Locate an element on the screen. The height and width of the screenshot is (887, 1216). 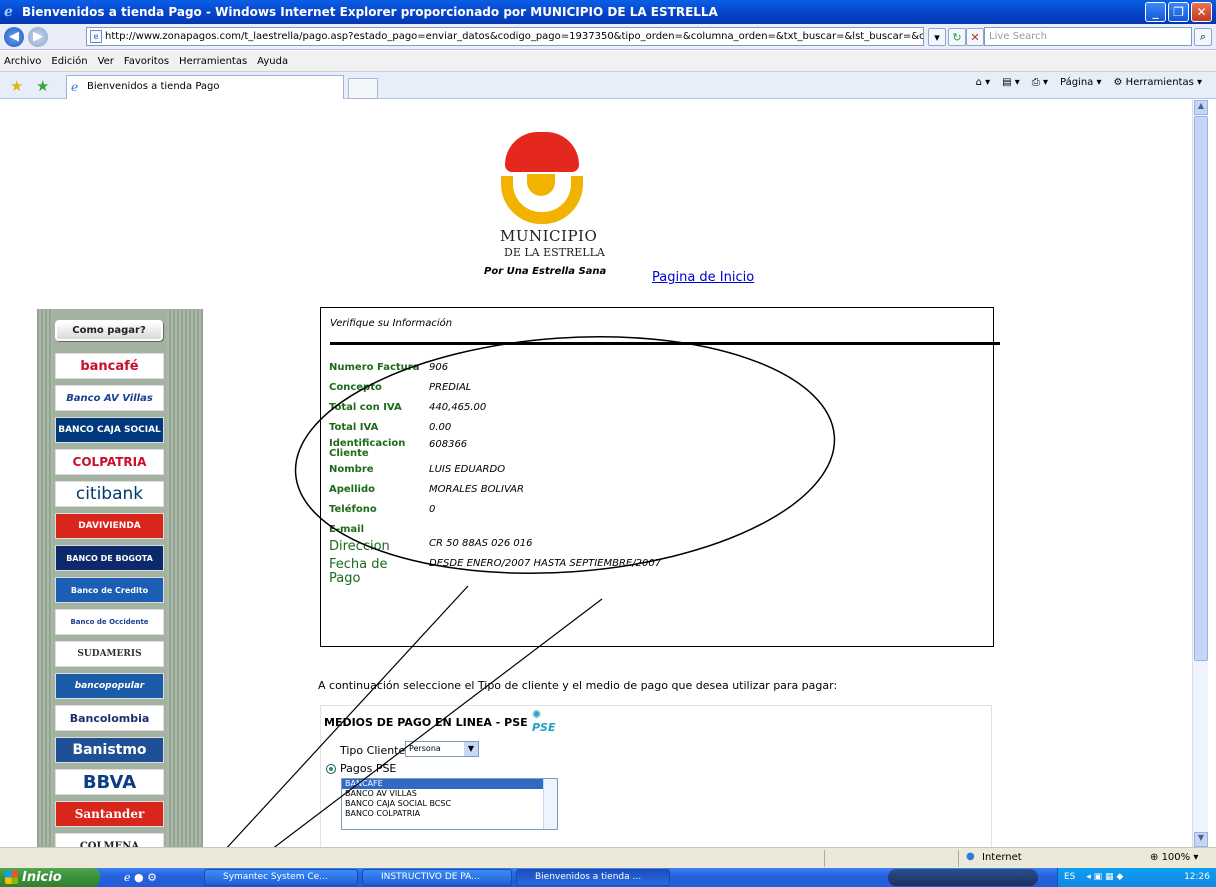
scroll-up-icon: ▲ is located at coordinates (1201, 107).